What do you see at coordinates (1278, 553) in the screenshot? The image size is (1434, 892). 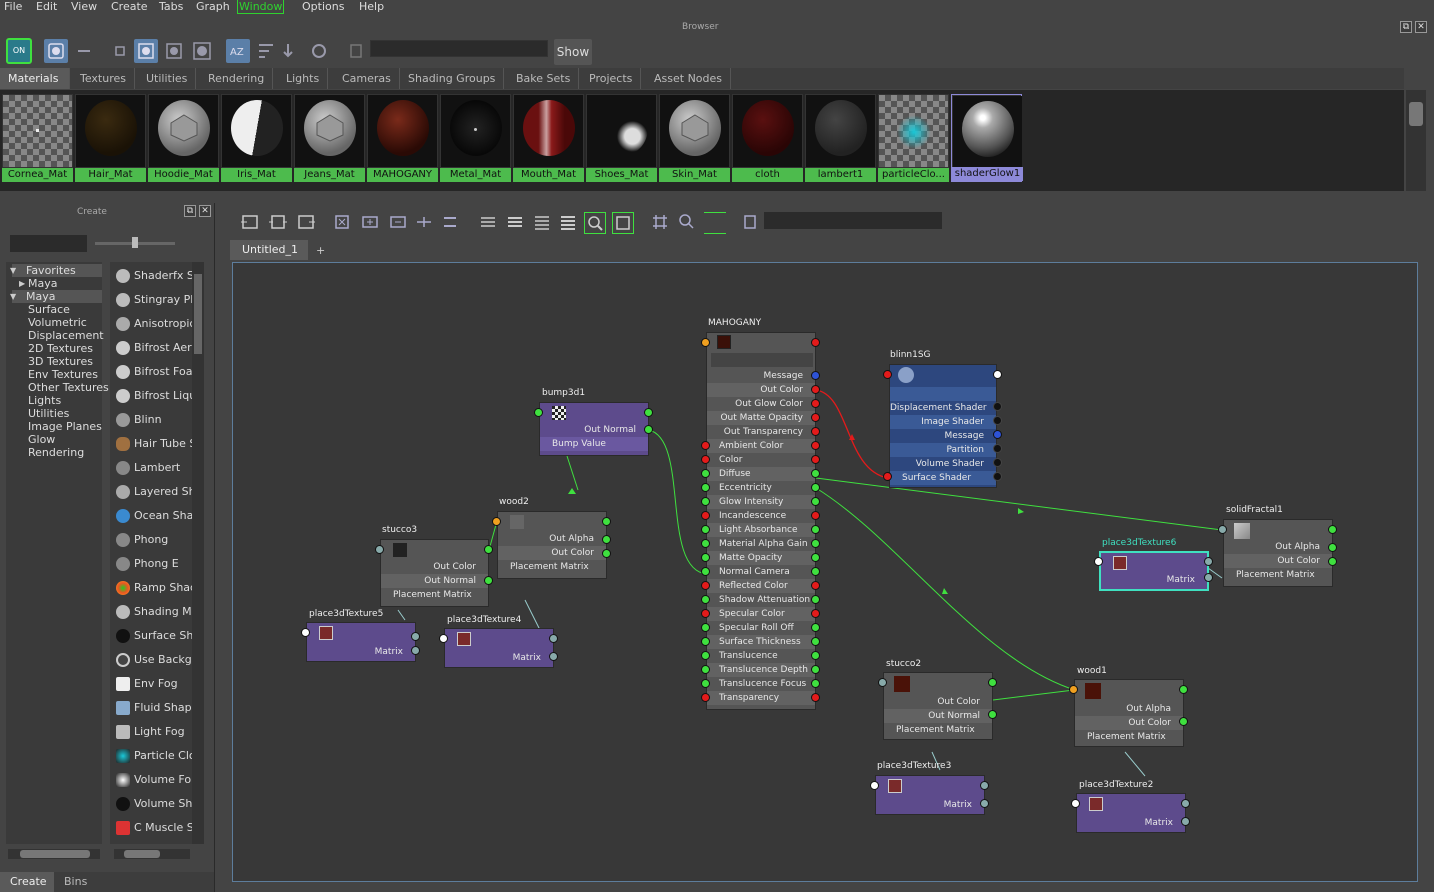 I see `node-solidfractal1: Out Alpha Out Color Placement Matrix` at bounding box center [1278, 553].